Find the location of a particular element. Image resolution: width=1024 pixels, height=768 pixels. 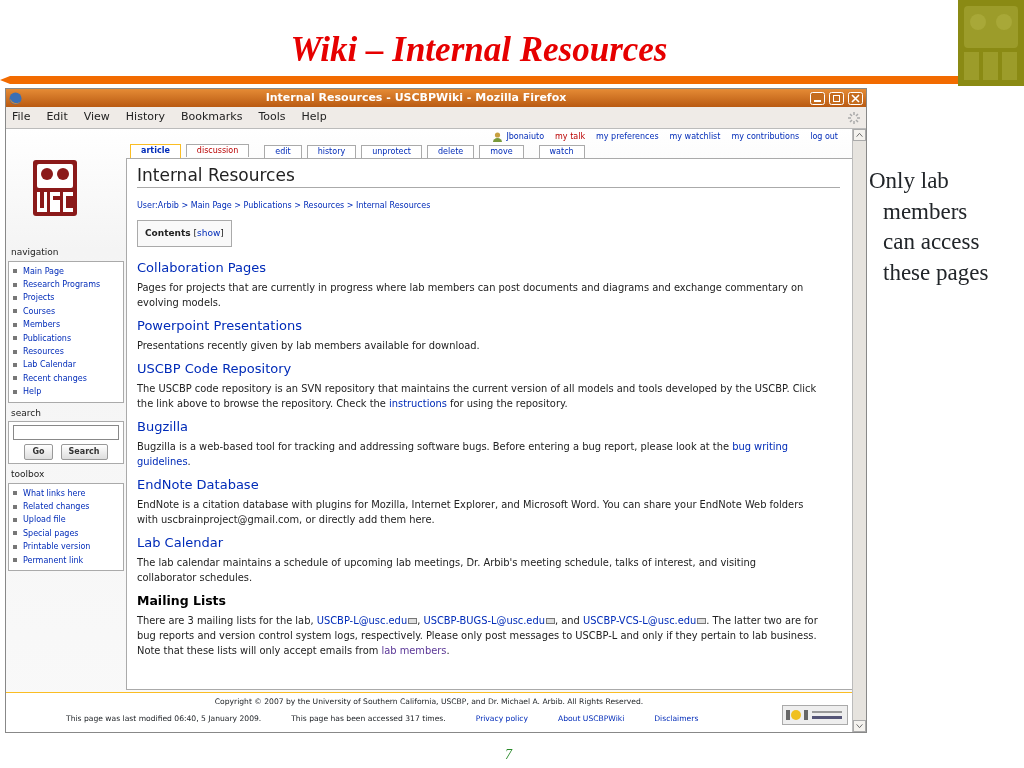

sidebar-link: Related changes is located at coordinates (56, 506).